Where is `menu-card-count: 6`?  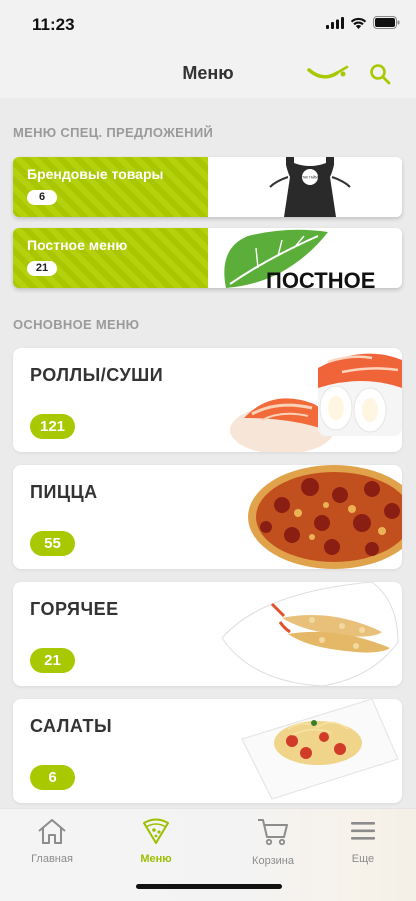
menu-card-count: 6 is located at coordinates (52, 777).